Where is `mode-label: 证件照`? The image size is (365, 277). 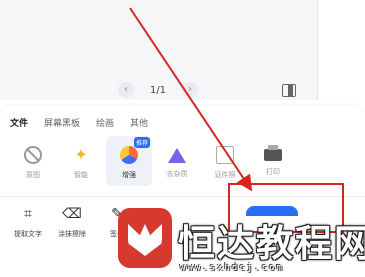 mode-label: 证件照 is located at coordinates (225, 175).